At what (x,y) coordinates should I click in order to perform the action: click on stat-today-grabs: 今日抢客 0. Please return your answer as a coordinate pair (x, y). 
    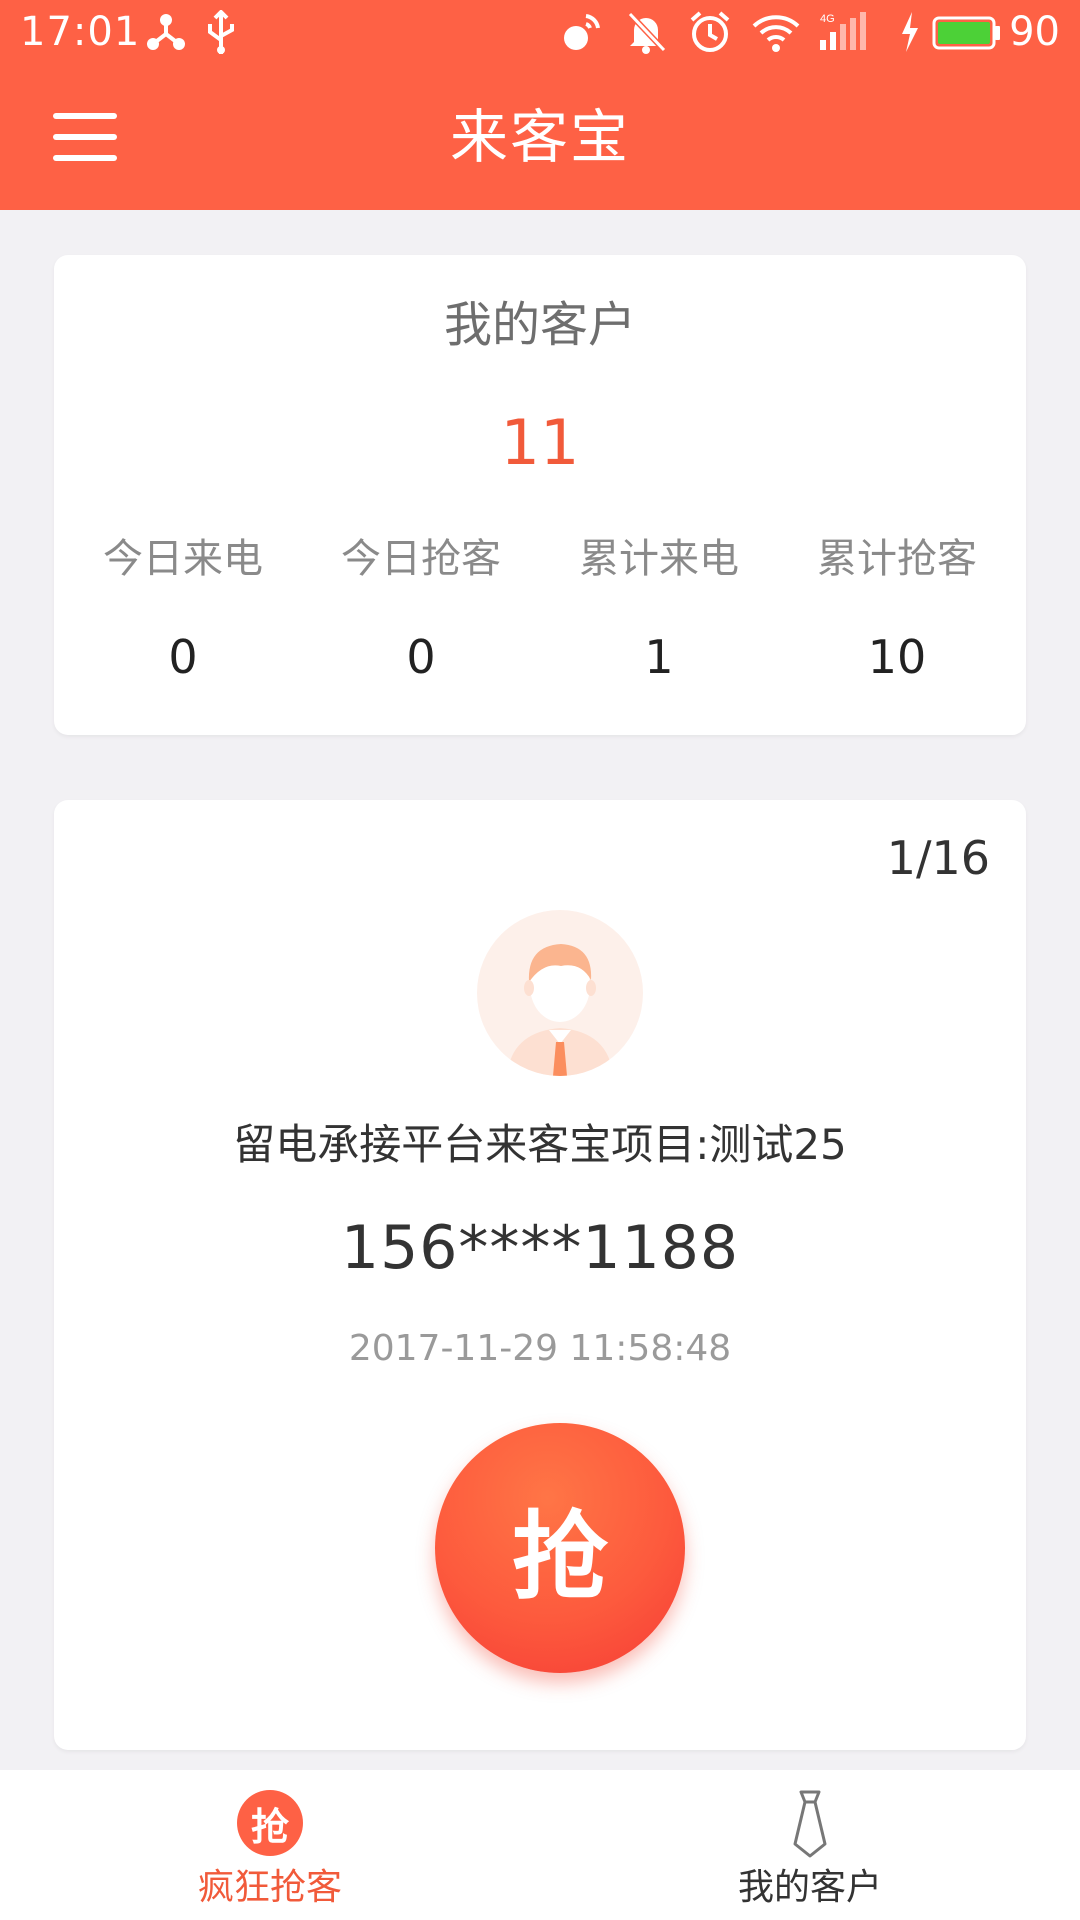
    Looking at the image, I should click on (421, 610).